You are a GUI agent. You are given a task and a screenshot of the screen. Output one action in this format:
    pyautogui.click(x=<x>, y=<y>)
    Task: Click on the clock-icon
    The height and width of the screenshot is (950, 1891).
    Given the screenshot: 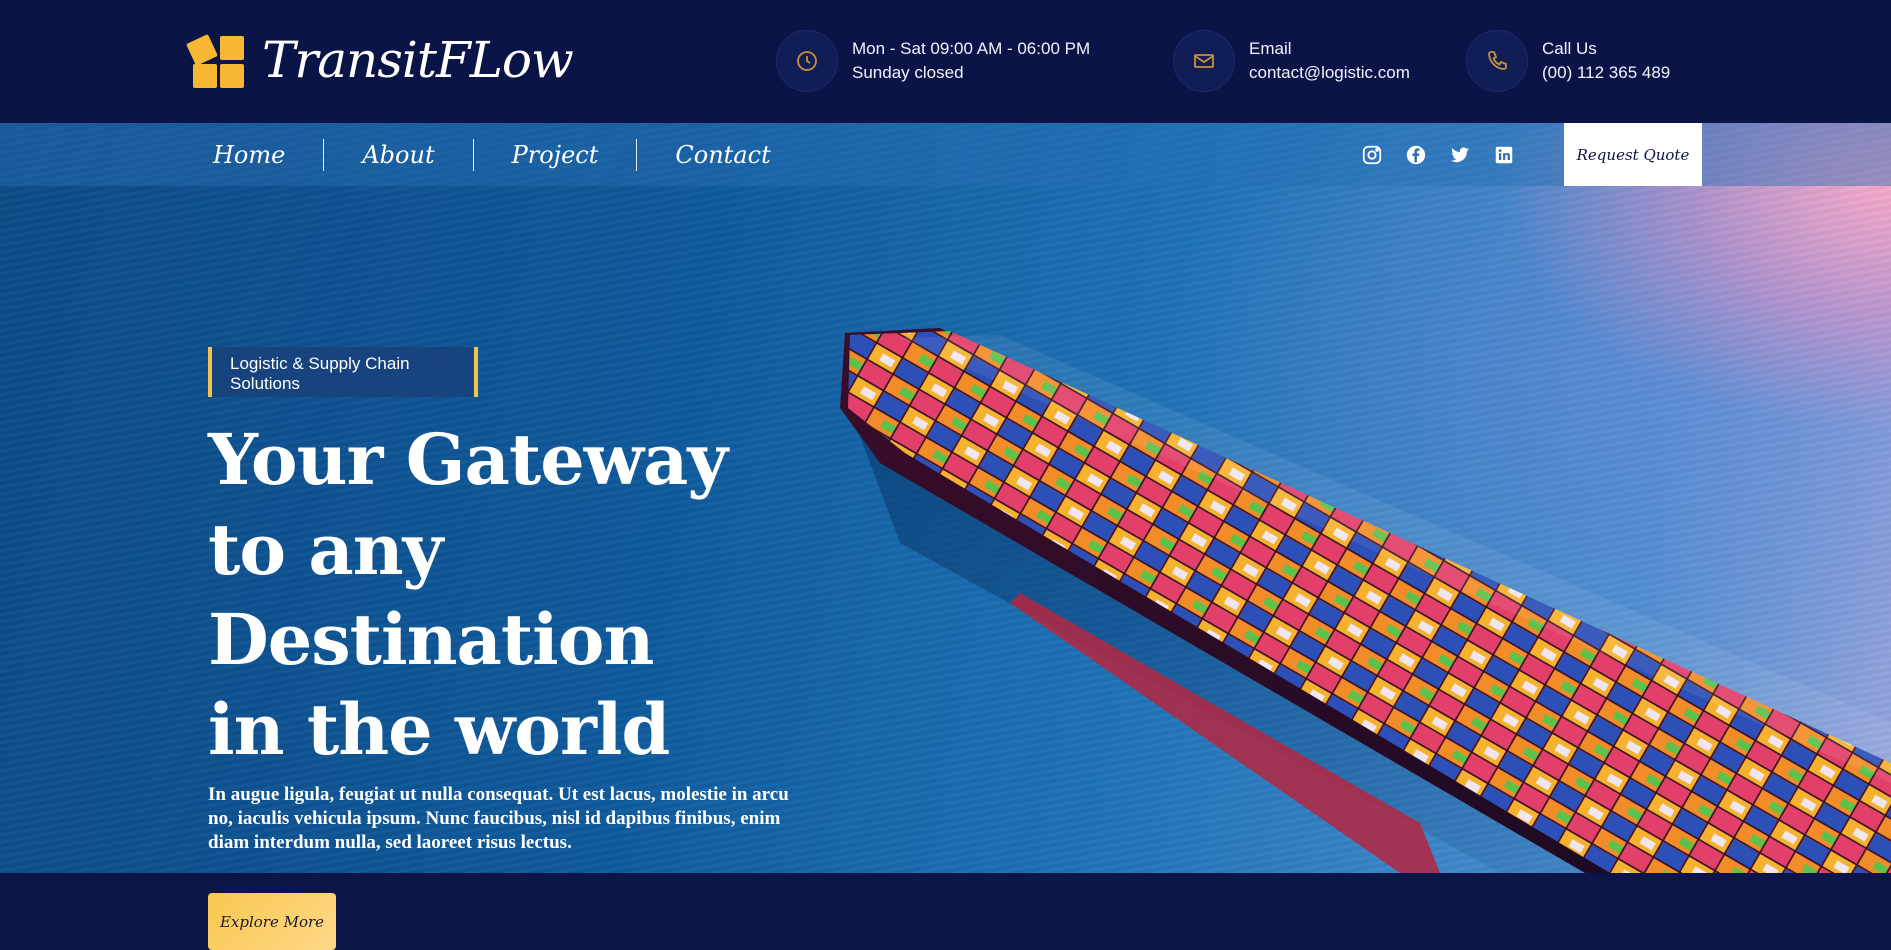 What is the action you would take?
    pyautogui.click(x=807, y=61)
    